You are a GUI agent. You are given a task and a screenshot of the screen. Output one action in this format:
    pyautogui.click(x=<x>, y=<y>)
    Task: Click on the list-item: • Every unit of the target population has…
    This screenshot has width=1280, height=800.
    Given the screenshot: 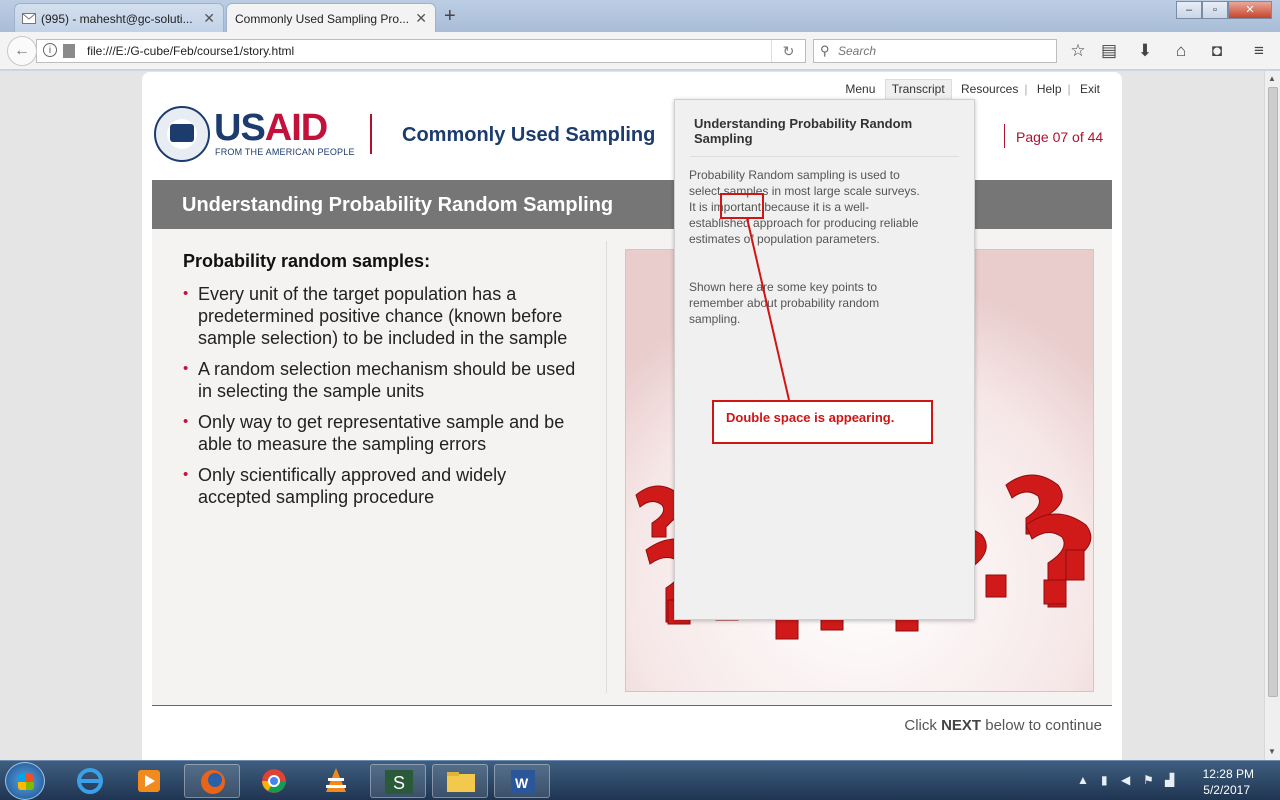 What is the action you would take?
    pyautogui.click(x=375, y=316)
    